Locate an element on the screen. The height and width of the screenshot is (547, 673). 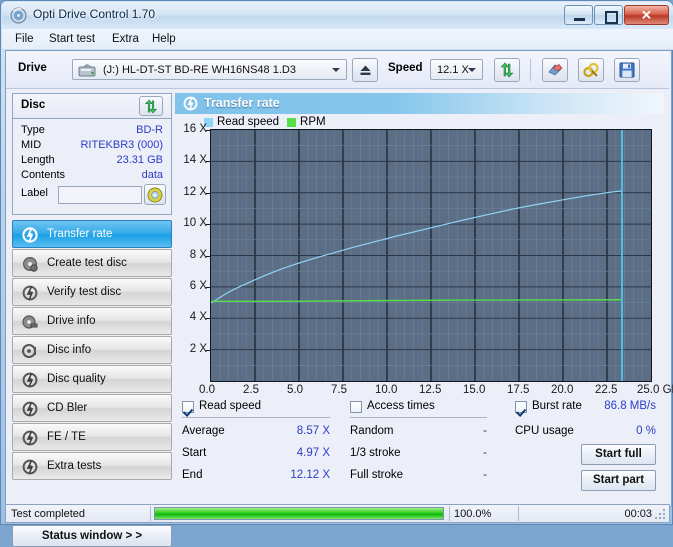
sidebar-item-cd-bler: CD Bler is located at coordinates (92, 408).